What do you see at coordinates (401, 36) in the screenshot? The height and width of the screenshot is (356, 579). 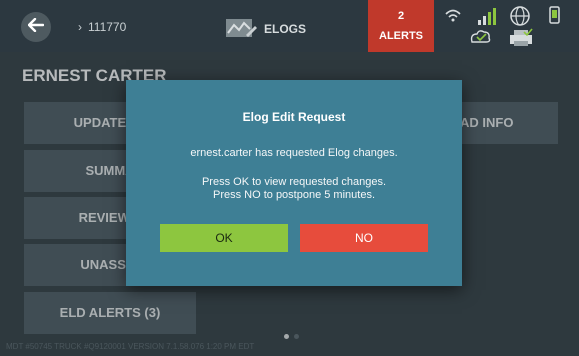 I see `alerts-label: ALERTS` at bounding box center [401, 36].